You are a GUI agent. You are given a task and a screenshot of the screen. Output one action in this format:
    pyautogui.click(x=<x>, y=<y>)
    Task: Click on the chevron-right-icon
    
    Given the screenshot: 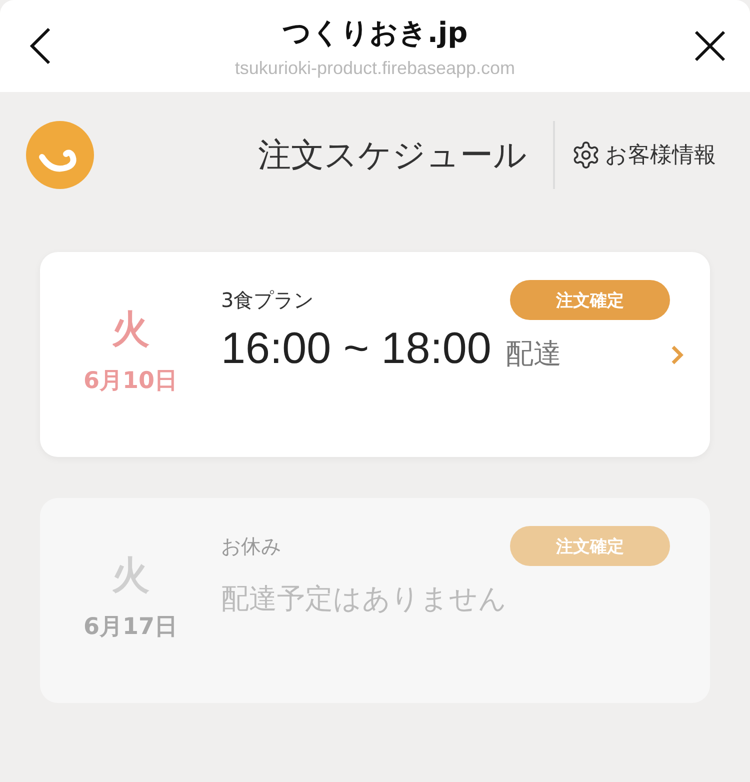 What is the action you would take?
    pyautogui.click(x=677, y=355)
    